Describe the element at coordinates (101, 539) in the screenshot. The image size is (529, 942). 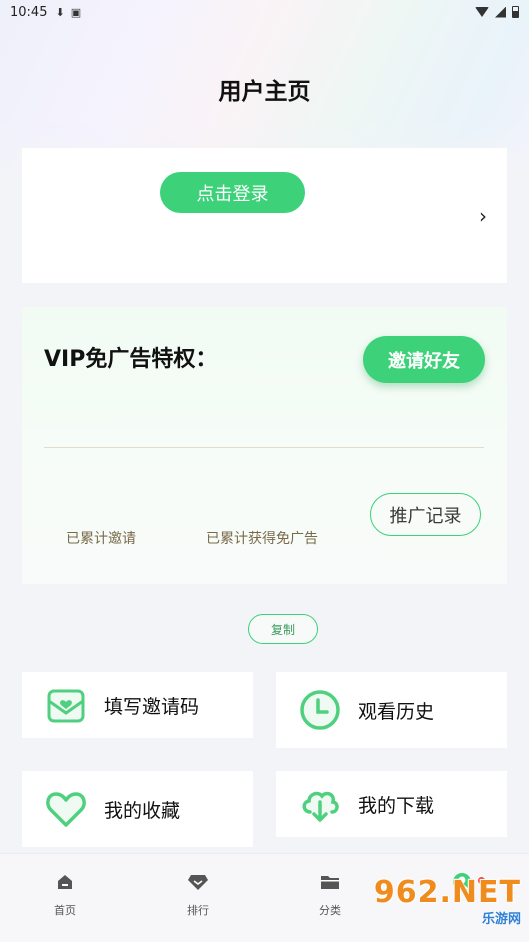
I see `stat-invited-label: 已累计邀请` at that location.